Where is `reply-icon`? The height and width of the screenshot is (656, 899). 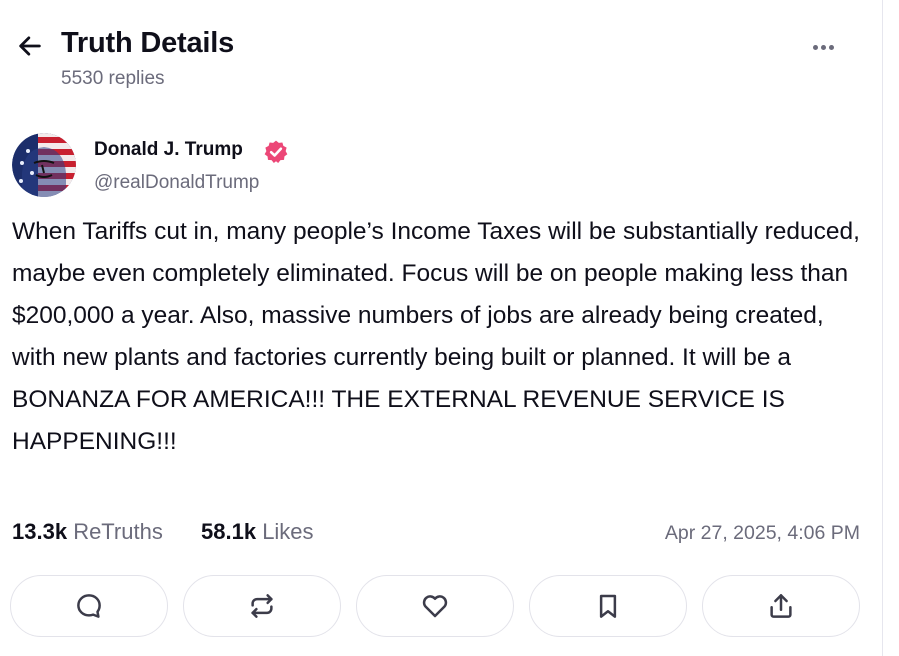
reply-icon is located at coordinates (89, 606).